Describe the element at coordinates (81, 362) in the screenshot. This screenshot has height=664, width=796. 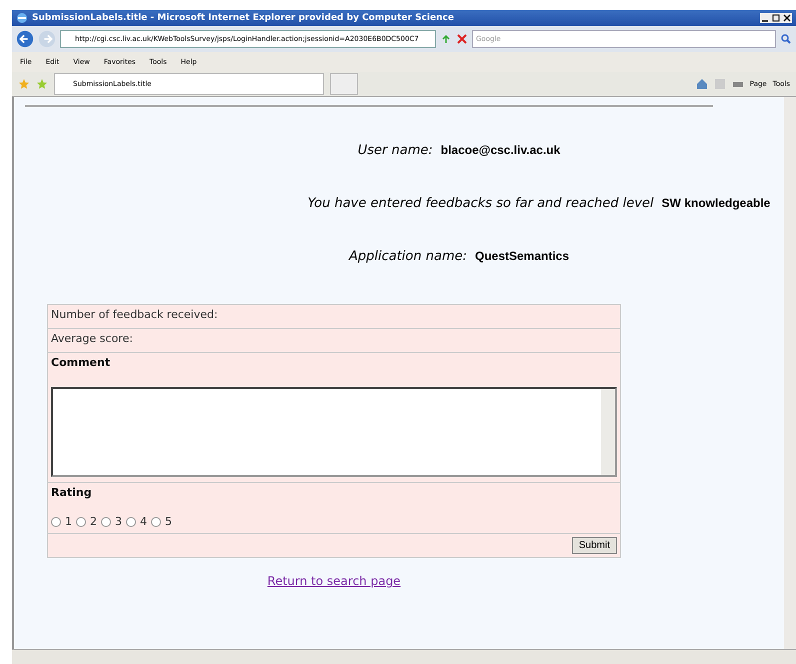
I see `comment-label: Comment` at that location.